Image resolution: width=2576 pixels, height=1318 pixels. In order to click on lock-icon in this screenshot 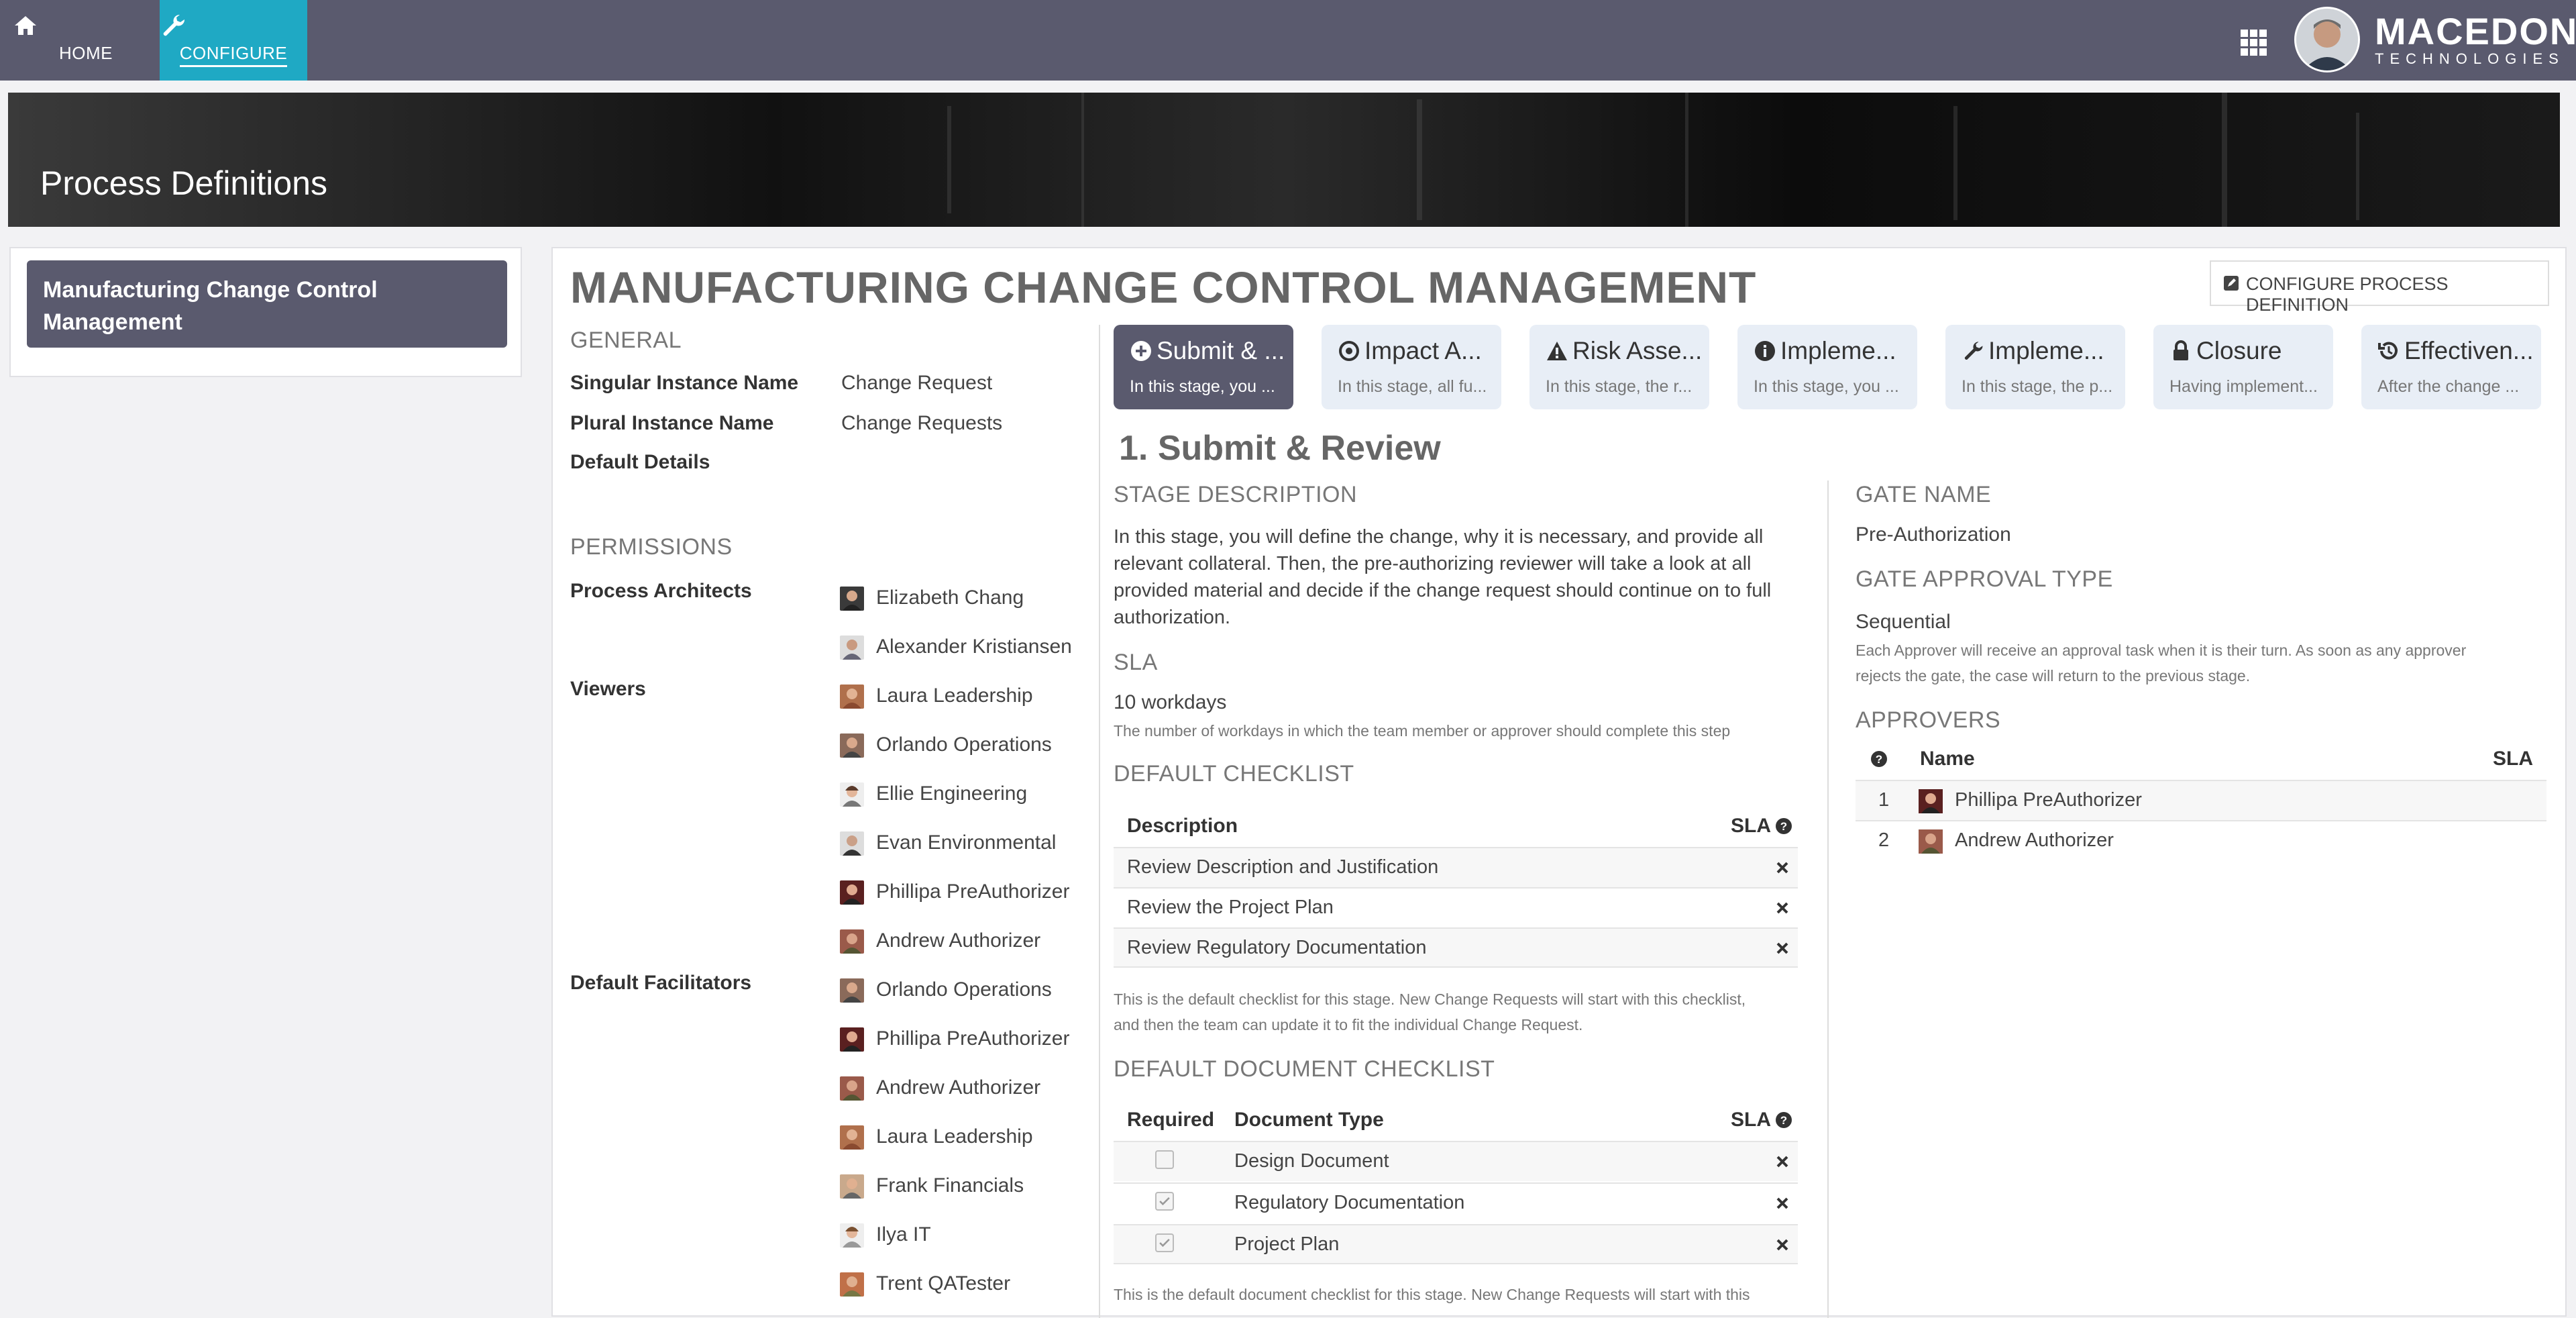, I will do `click(2181, 350)`.